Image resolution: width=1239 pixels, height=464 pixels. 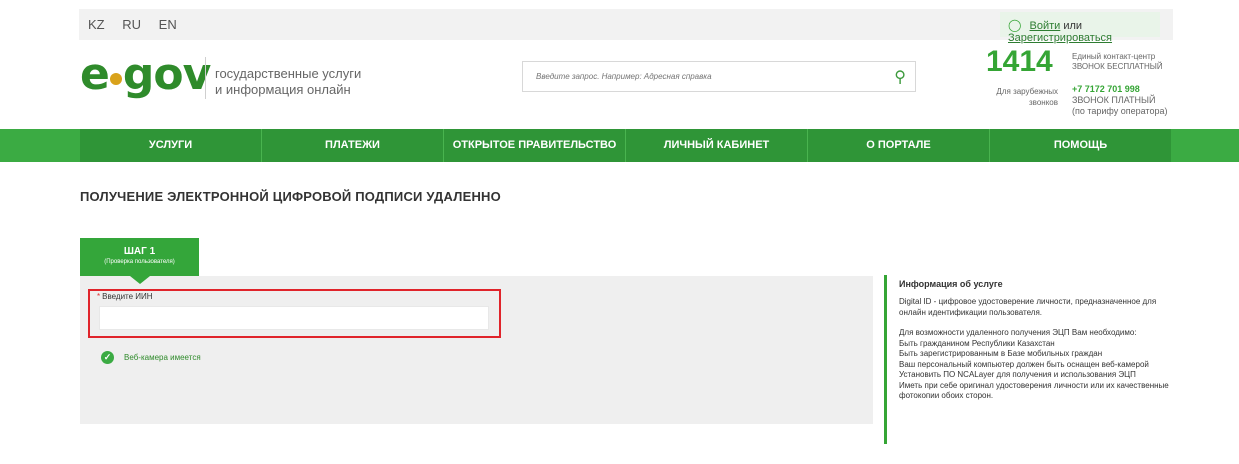 What do you see at coordinates (1060, 38) in the screenshot?
I see `register-link: Зарегистрироваться` at bounding box center [1060, 38].